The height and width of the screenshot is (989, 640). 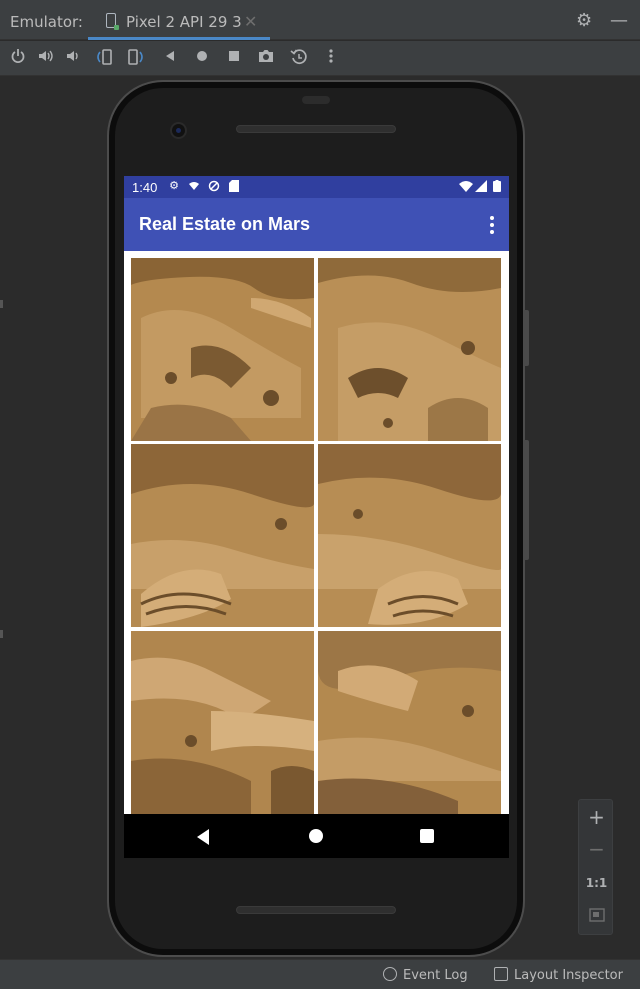 I want to click on tab-pixel-2: Pixel 2 API 29 3 ✕, so click(x=179, y=20).